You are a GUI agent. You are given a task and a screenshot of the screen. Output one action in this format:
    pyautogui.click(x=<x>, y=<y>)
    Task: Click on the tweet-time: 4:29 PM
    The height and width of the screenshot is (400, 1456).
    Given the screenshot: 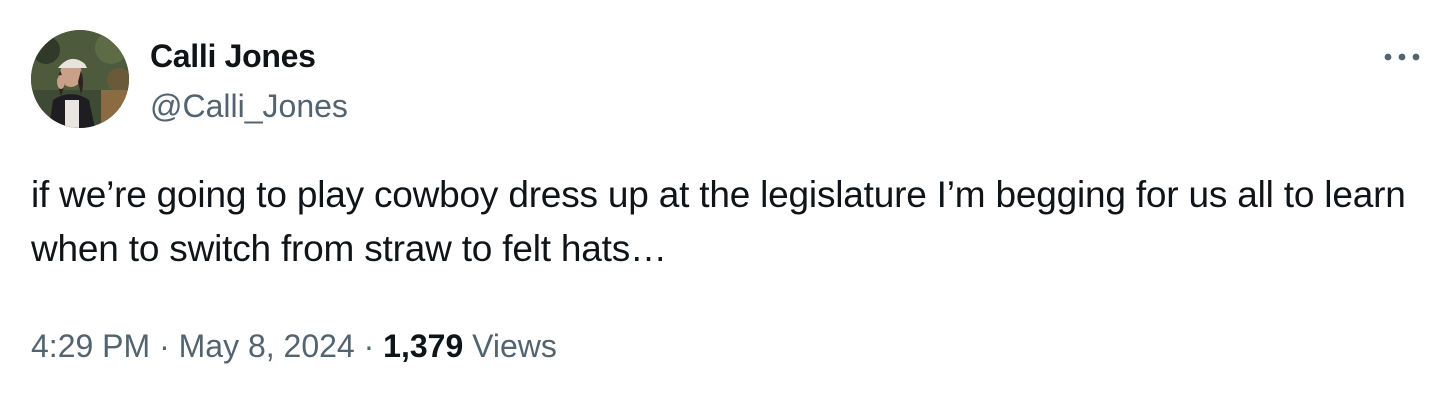 What is the action you would take?
    pyautogui.click(x=90, y=346)
    